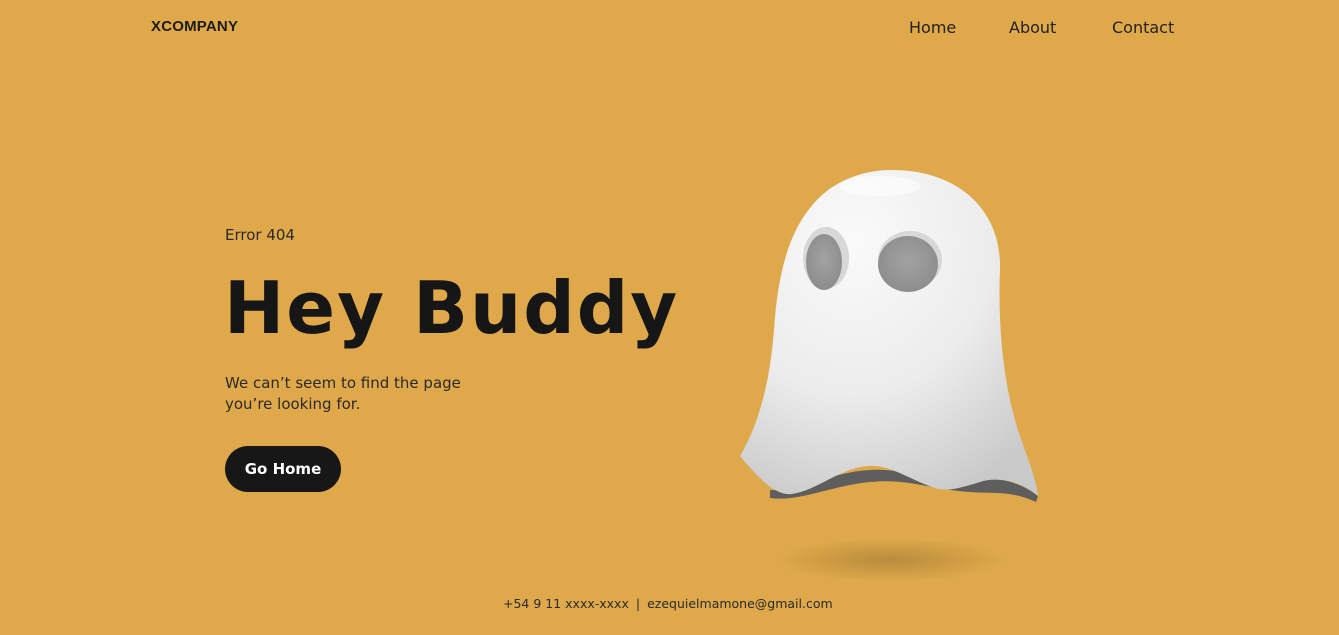 The height and width of the screenshot is (635, 1339). Describe the element at coordinates (824, 262) in the screenshot. I see `ghost-left-eye` at that location.